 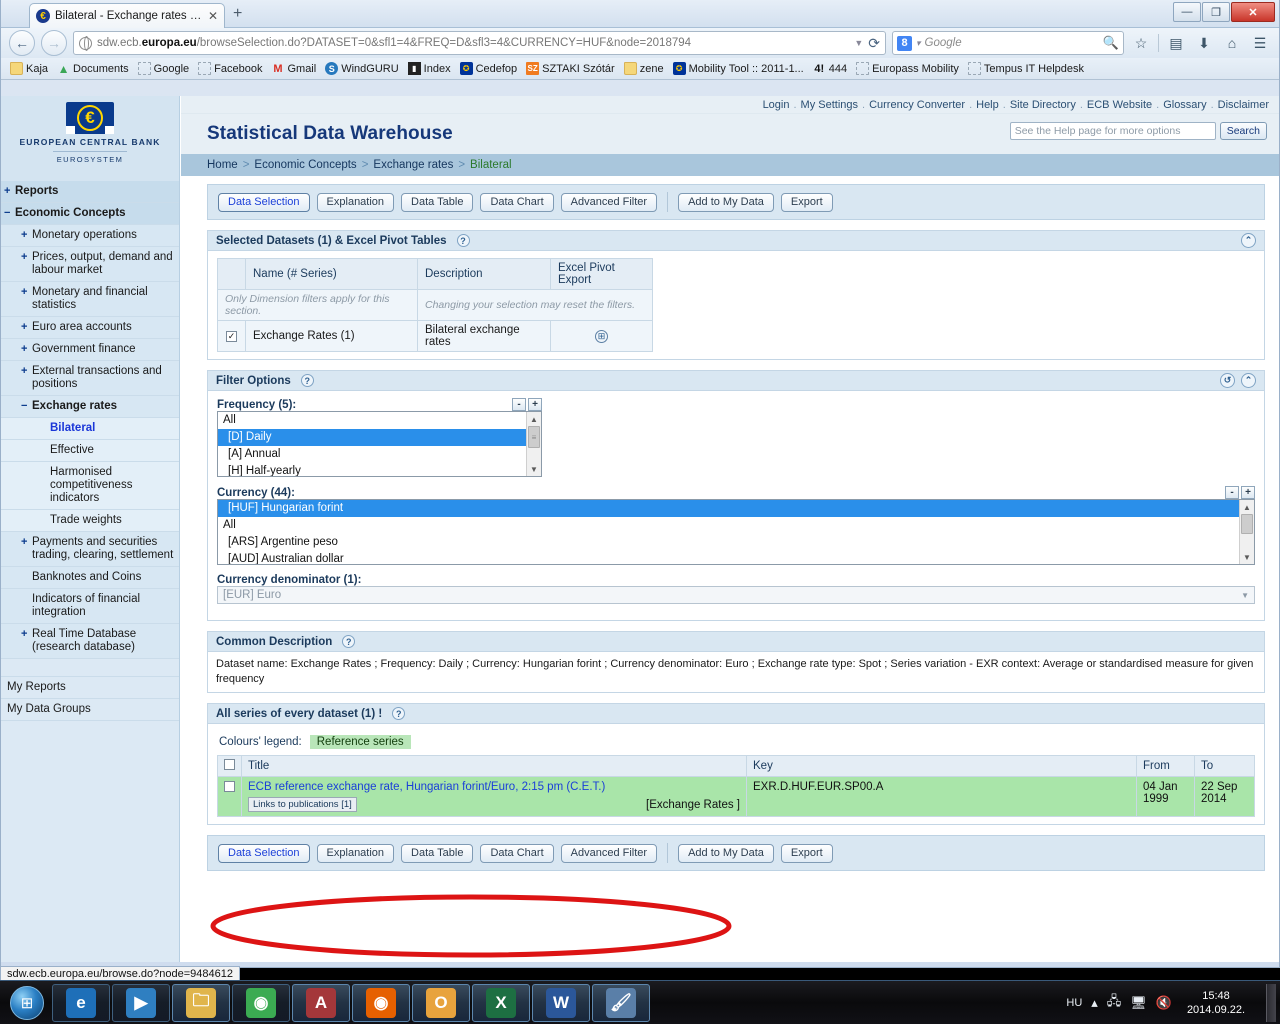 I want to click on bookmark-kaja: Kaja, so click(x=29, y=68).